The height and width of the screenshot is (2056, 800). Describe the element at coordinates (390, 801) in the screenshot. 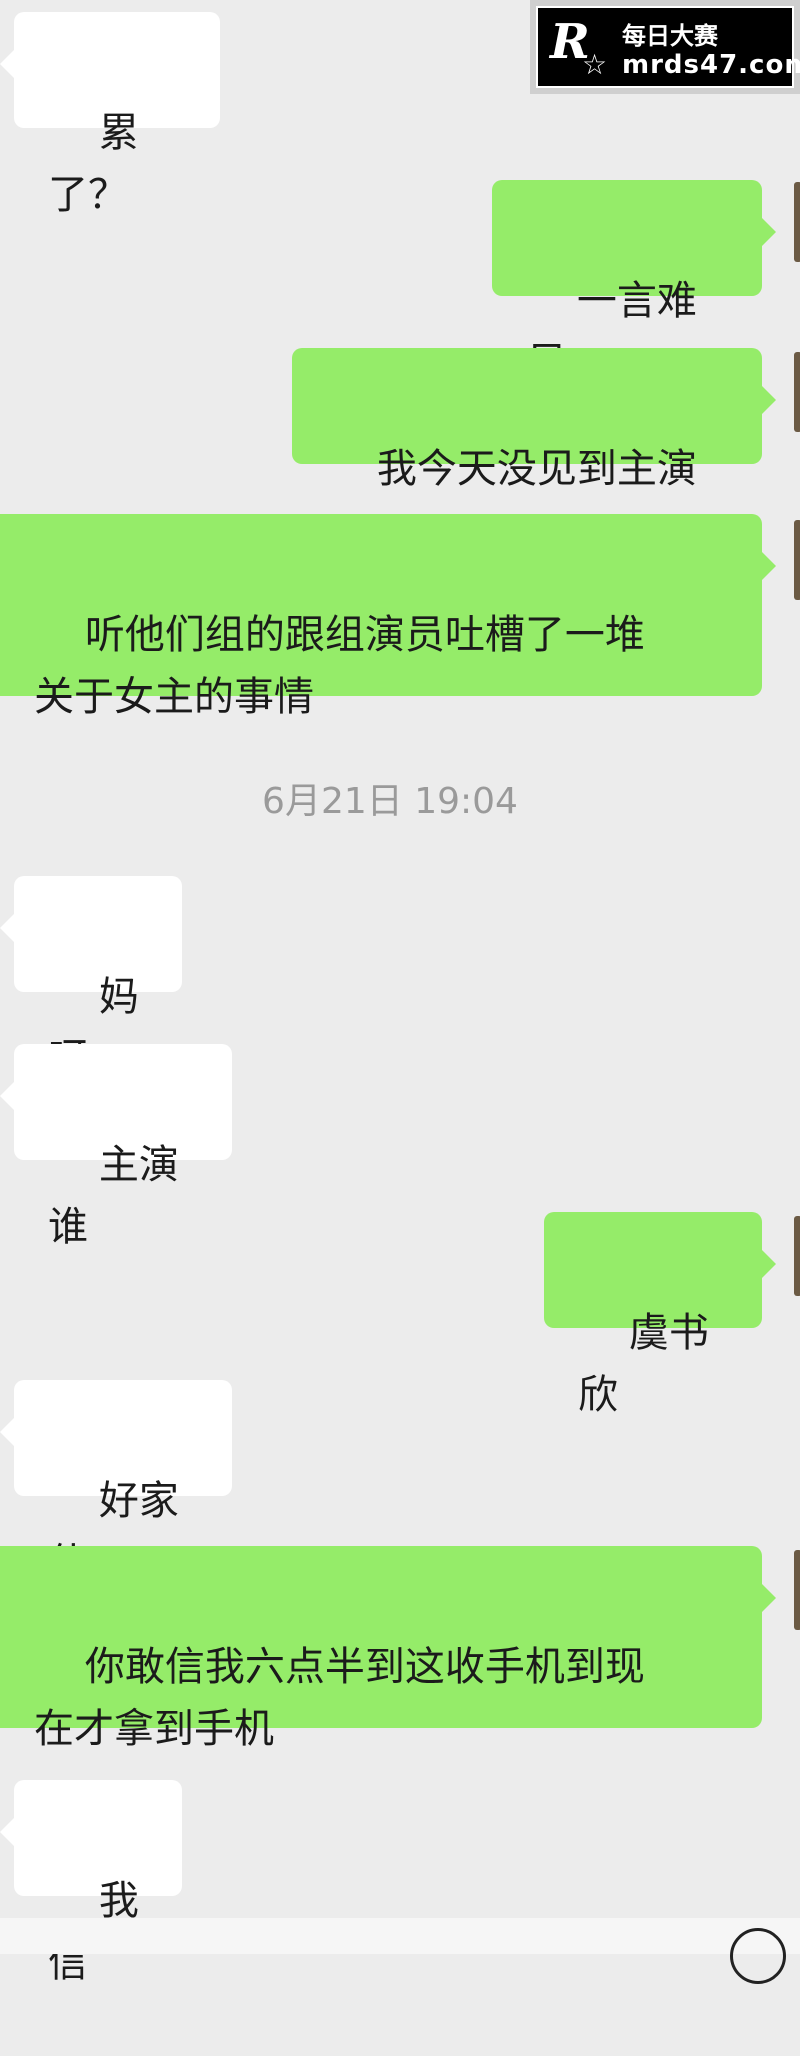

I see `message-timestamp: 6月21日 19:04` at that location.